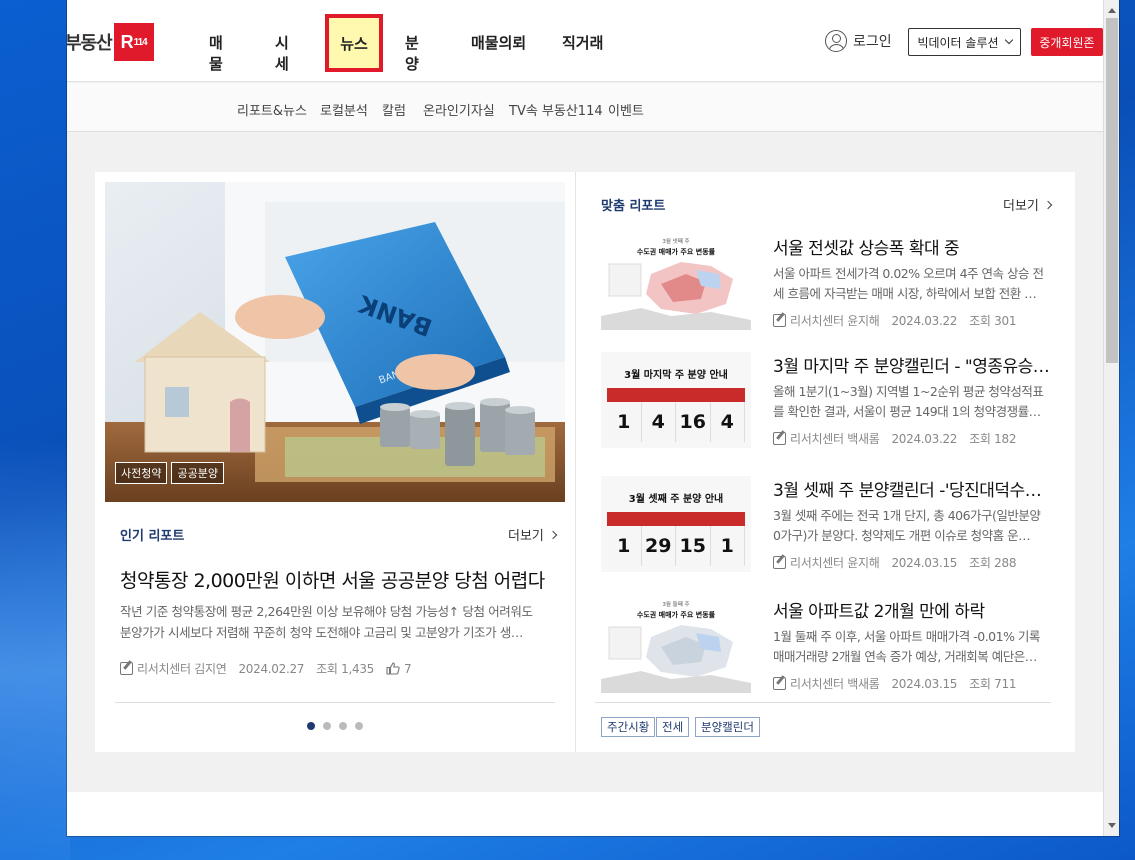  I want to click on reports-more-link: 더보기, so click(1028, 204).